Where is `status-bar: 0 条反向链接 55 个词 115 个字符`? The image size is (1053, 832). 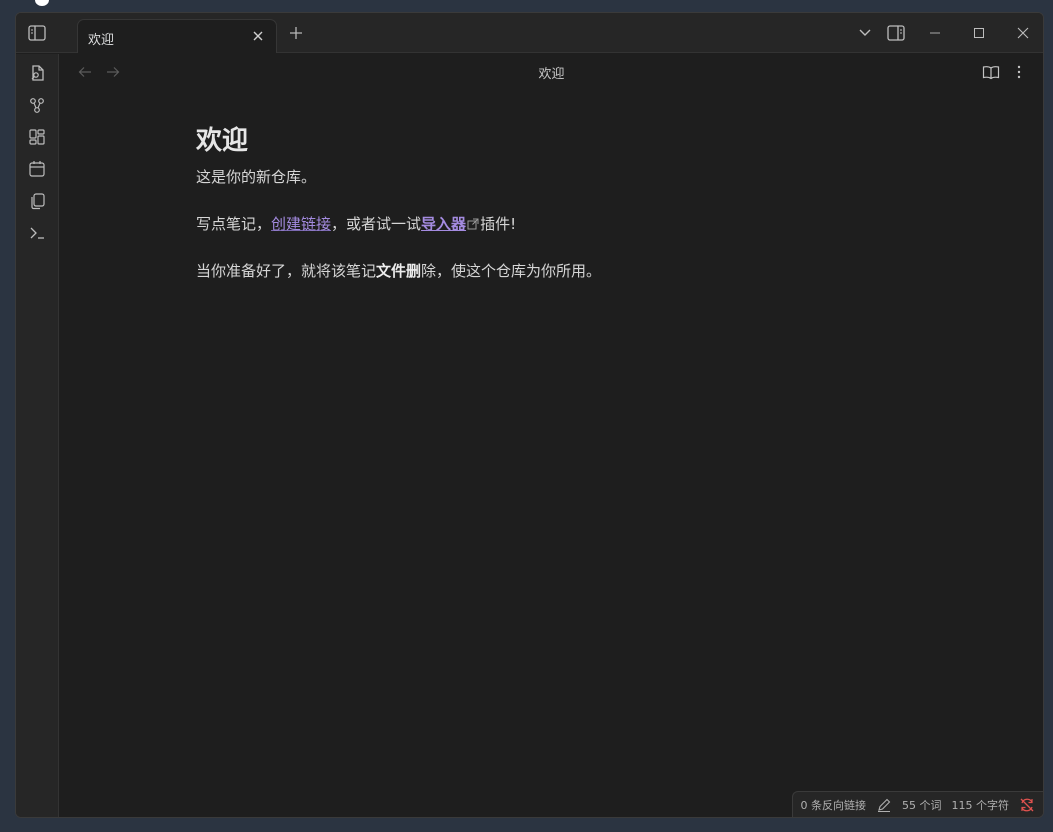
status-bar: 0 条反向链接 55 个词 115 个字符 is located at coordinates (917, 804).